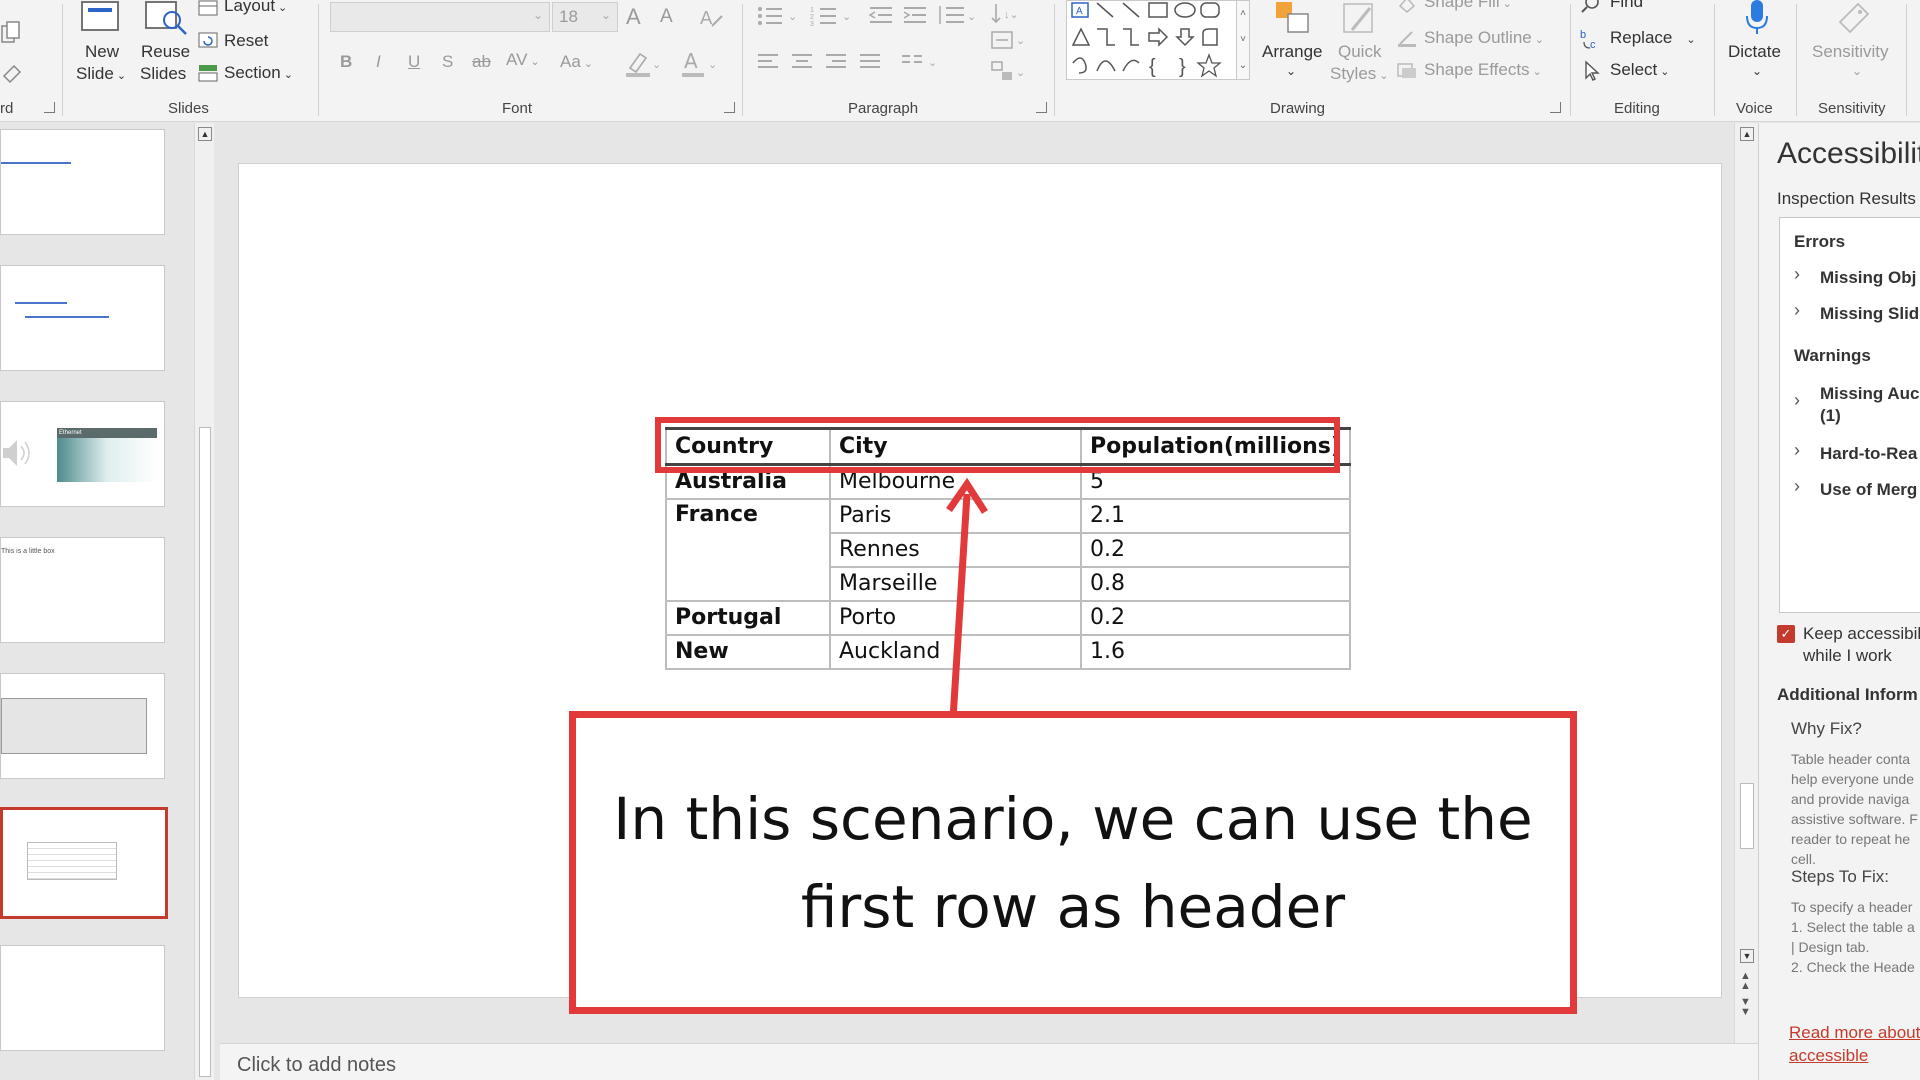 This screenshot has height=1080, width=1920. Describe the element at coordinates (1154, 40) in the screenshot. I see `shapes-gallery: A { }` at that location.